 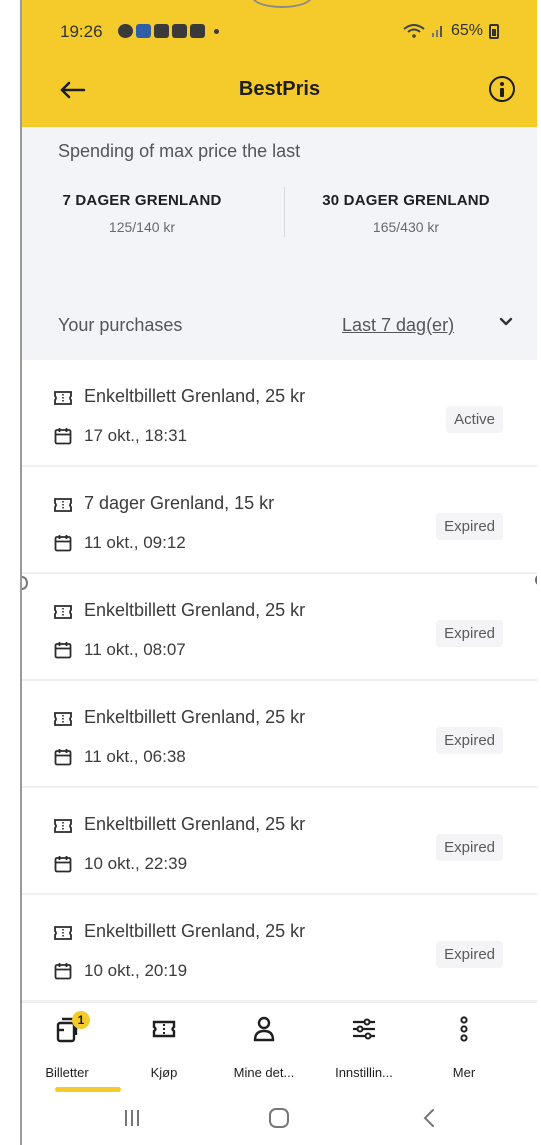 What do you see at coordinates (494, 31) in the screenshot?
I see `battery-icon` at bounding box center [494, 31].